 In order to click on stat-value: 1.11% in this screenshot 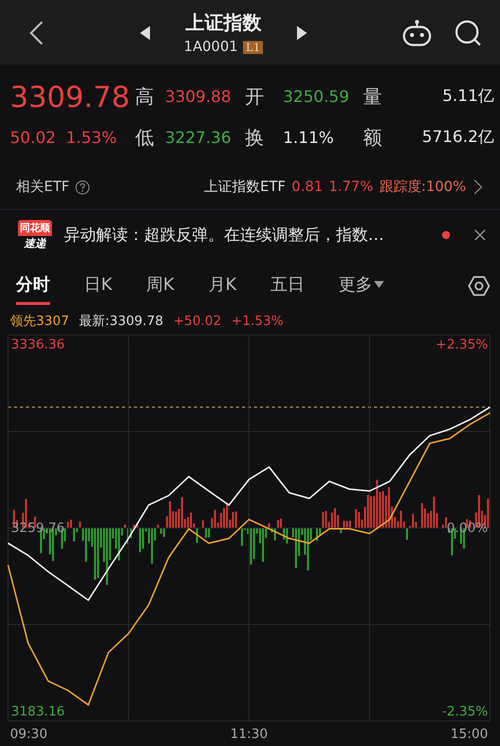, I will do `click(309, 137)`.